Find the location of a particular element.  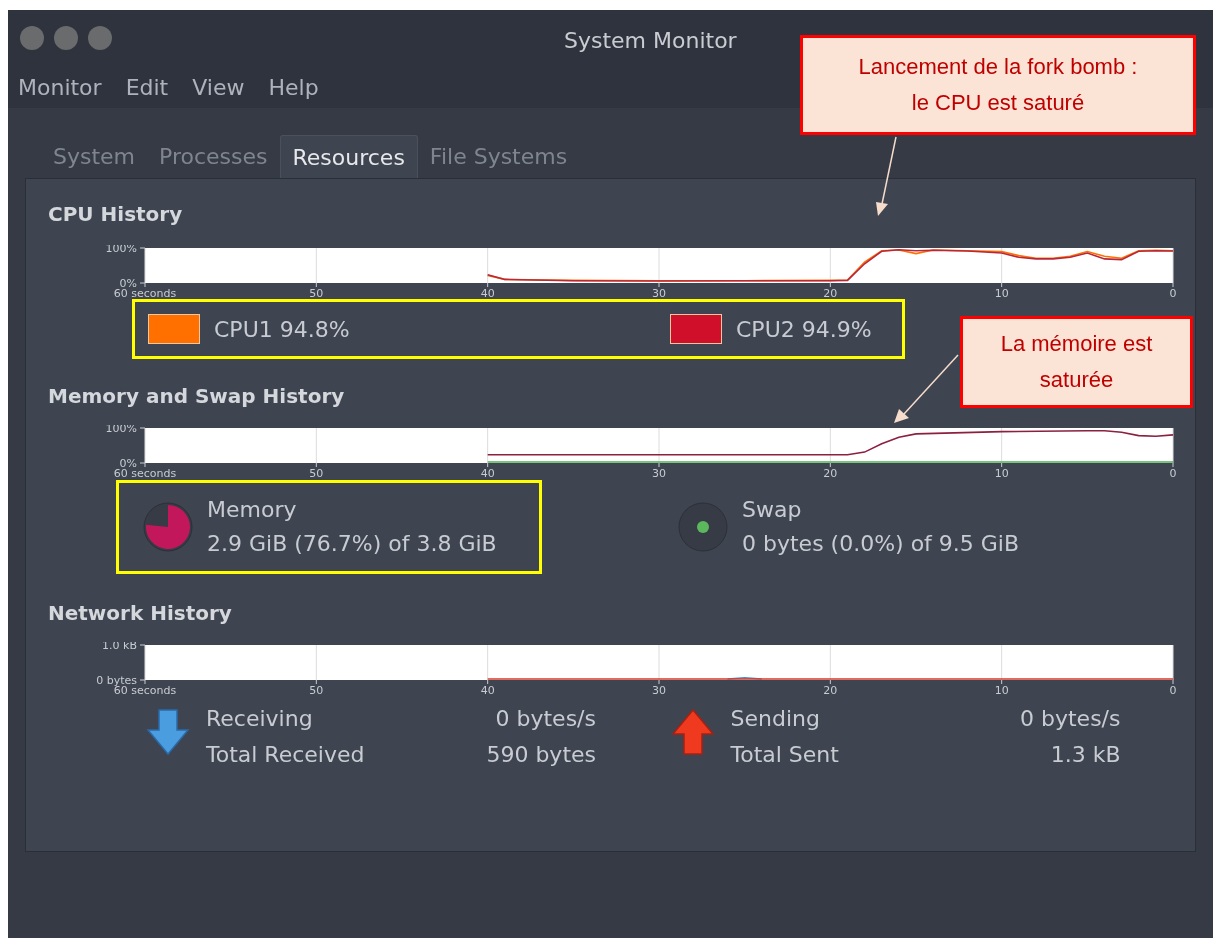

usage-detail: 2.9 GiB (76.7%) of 3.8 GiB is located at coordinates (352, 544).